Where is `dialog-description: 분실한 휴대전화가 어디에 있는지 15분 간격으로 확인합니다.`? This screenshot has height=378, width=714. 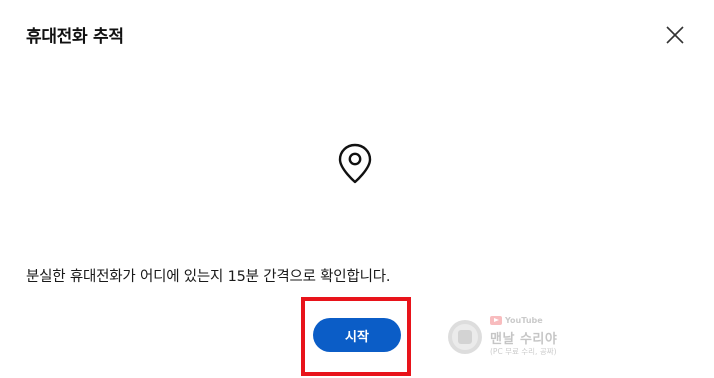 dialog-description: 분실한 휴대전화가 어디에 있는지 15분 간격으로 확인합니다. is located at coordinates (208, 277).